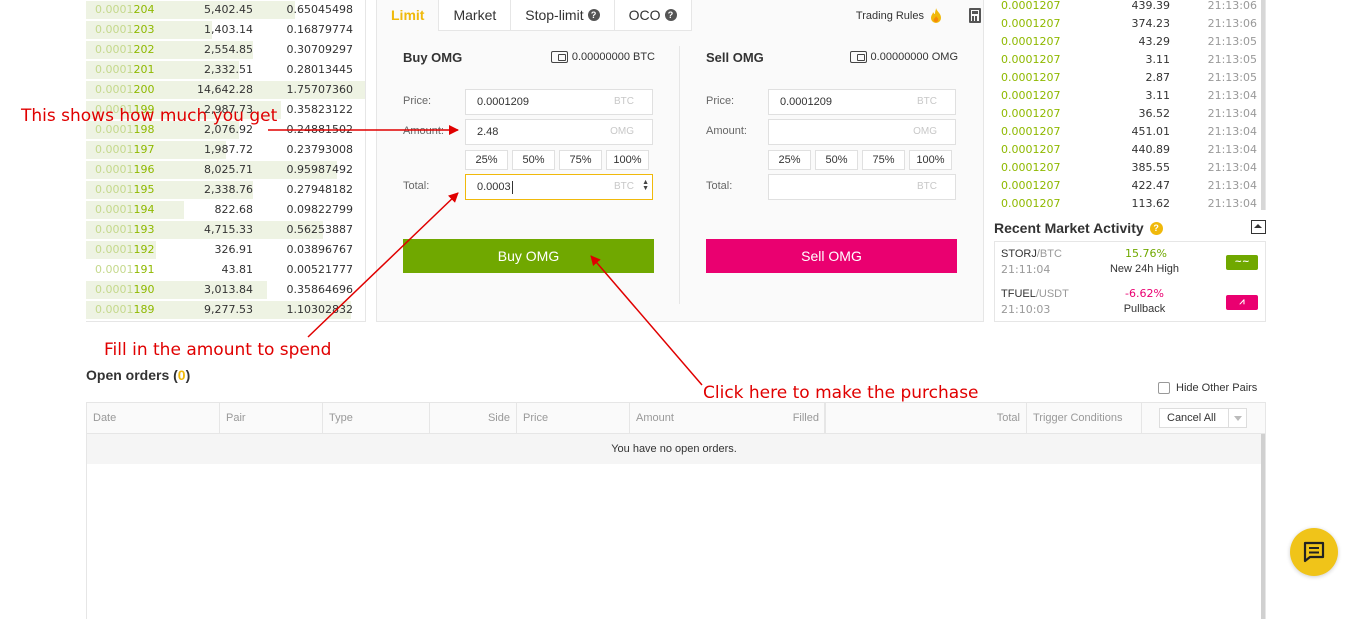 The image size is (1354, 619). I want to click on orderbook-price: 0.0001195, so click(125, 190).